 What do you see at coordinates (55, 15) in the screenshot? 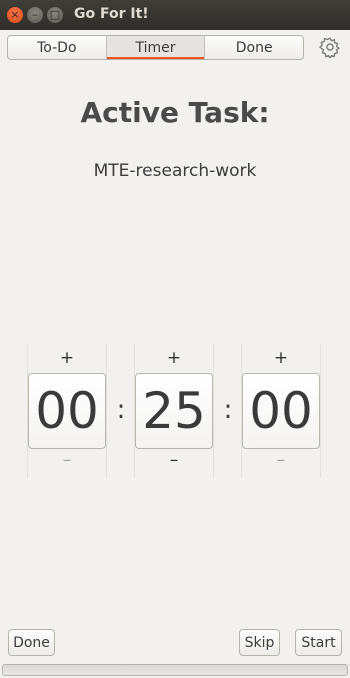
I see `maximize-window-button: □` at bounding box center [55, 15].